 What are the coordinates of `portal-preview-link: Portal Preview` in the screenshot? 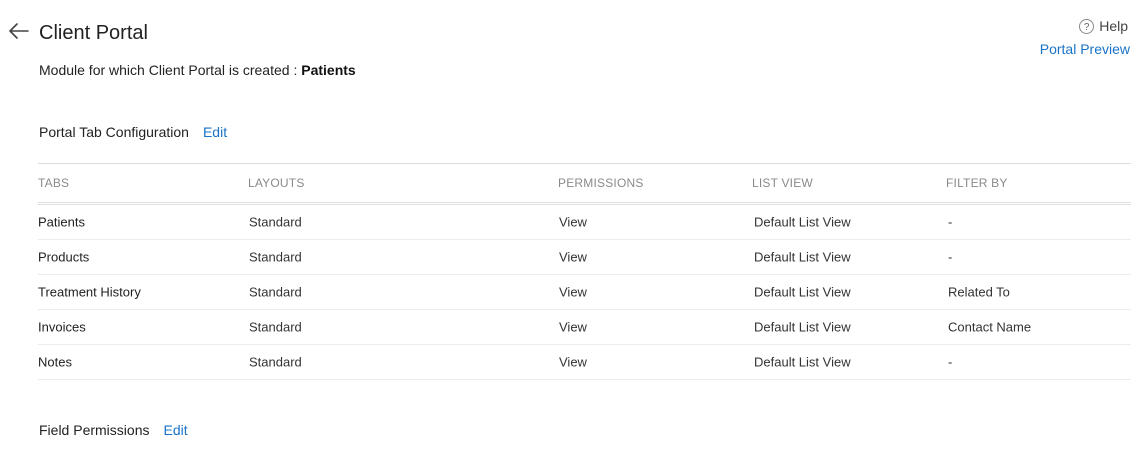 It's located at (1085, 49).